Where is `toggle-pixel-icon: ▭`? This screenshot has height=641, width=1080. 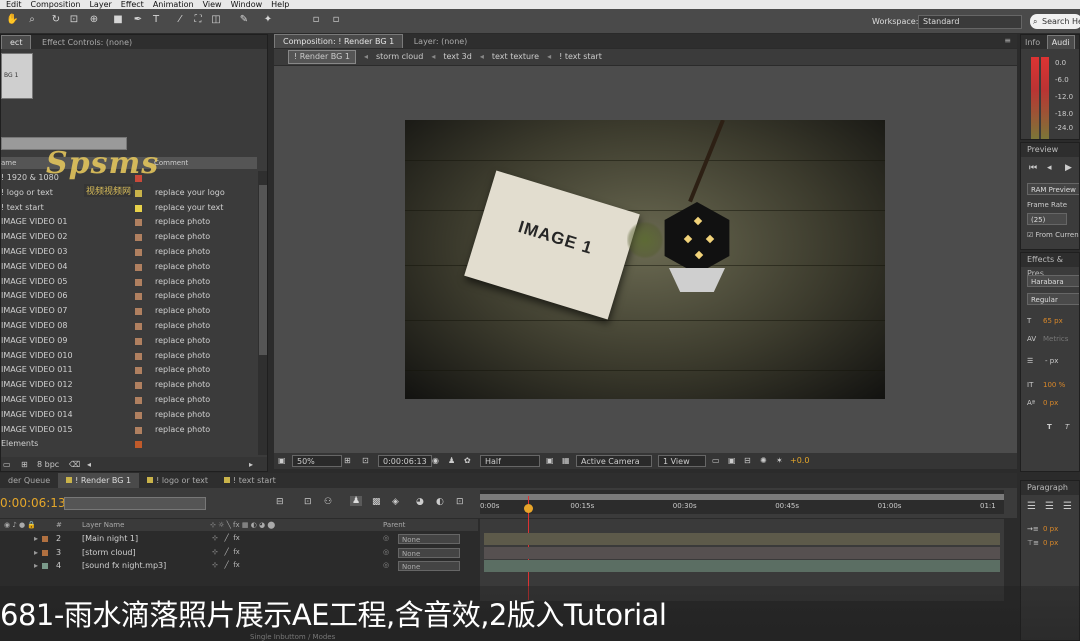 toggle-pixel-icon: ▭ is located at coordinates (716, 461).